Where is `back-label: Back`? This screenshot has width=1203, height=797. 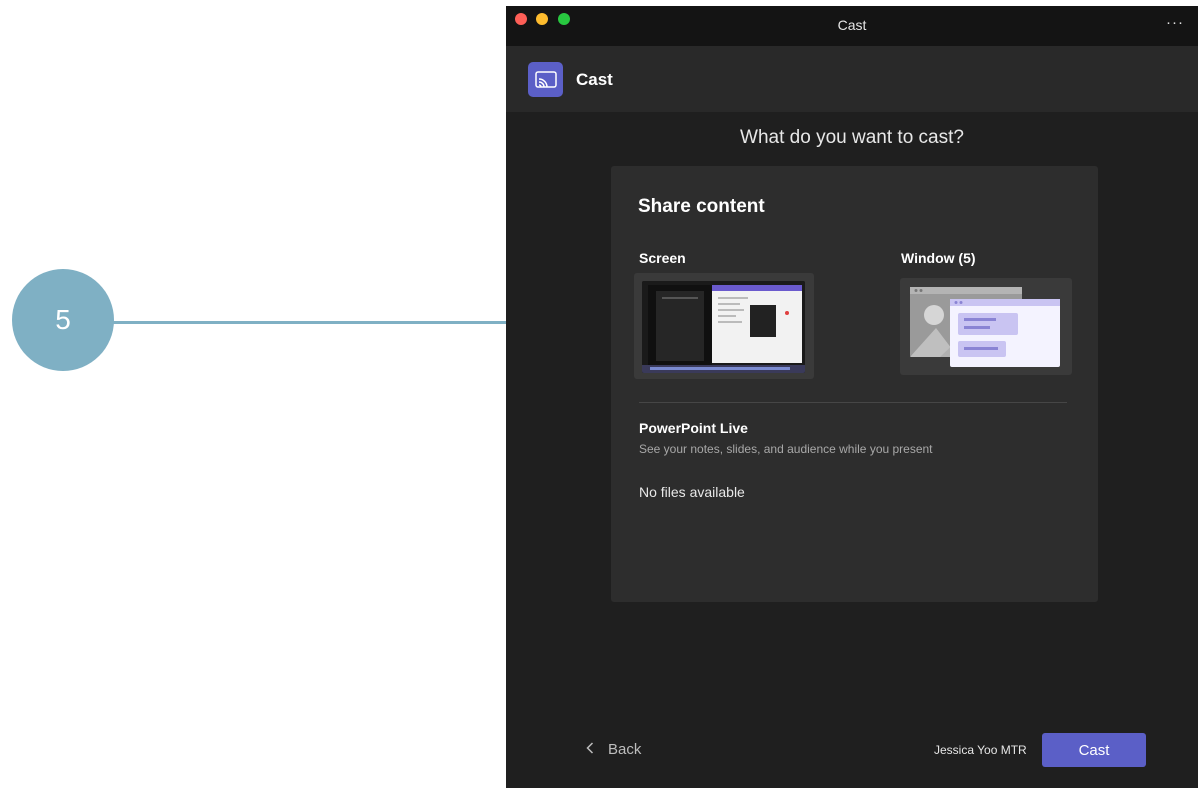
back-label: Back is located at coordinates (625, 749).